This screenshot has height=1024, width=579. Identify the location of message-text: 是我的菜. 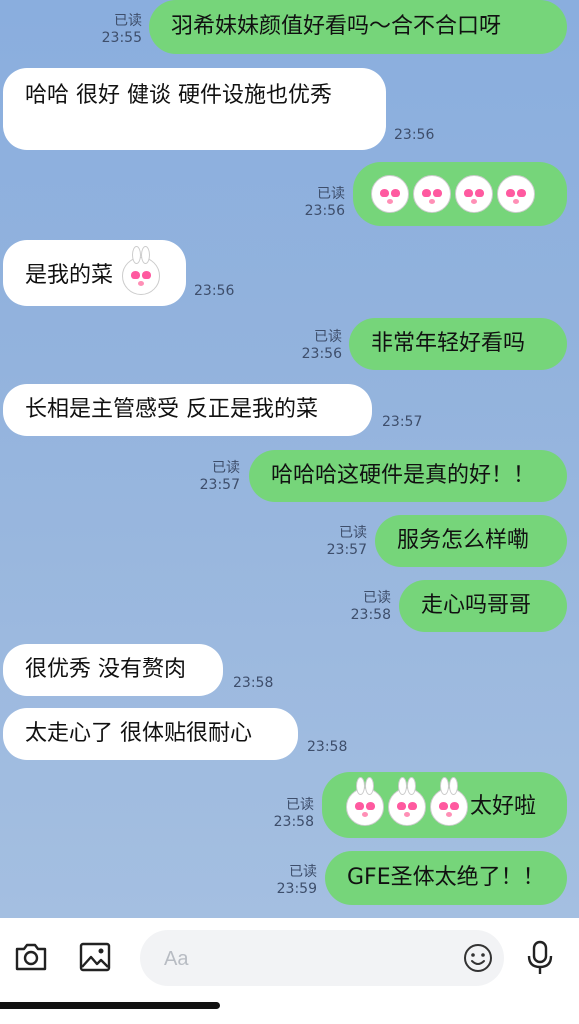
(69, 275).